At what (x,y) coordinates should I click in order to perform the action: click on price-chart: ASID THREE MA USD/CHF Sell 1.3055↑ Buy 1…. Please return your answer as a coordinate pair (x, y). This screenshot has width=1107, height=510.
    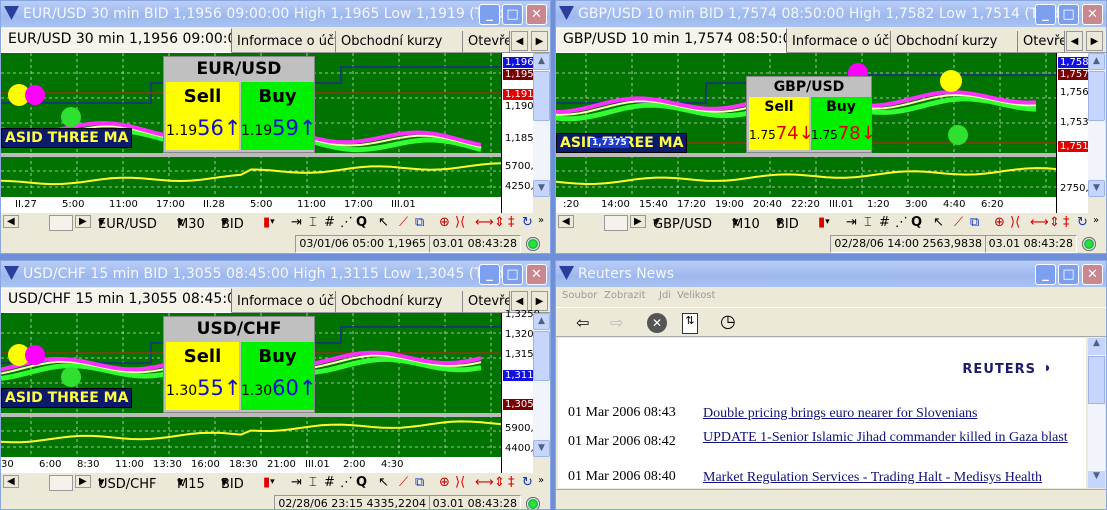
    Looking at the image, I should click on (251, 385).